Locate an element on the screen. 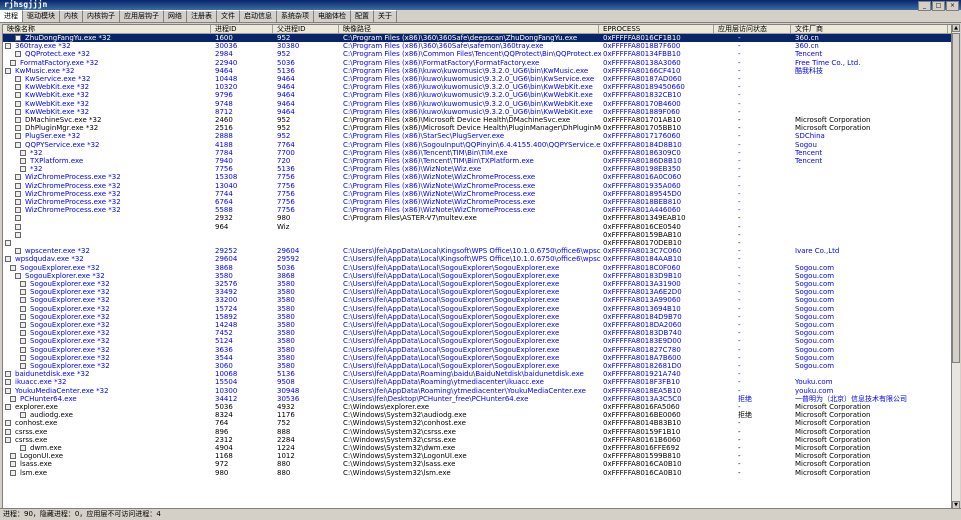 The width and height of the screenshot is (961, 520). tab-5: 网络 is located at coordinates (175, 16).